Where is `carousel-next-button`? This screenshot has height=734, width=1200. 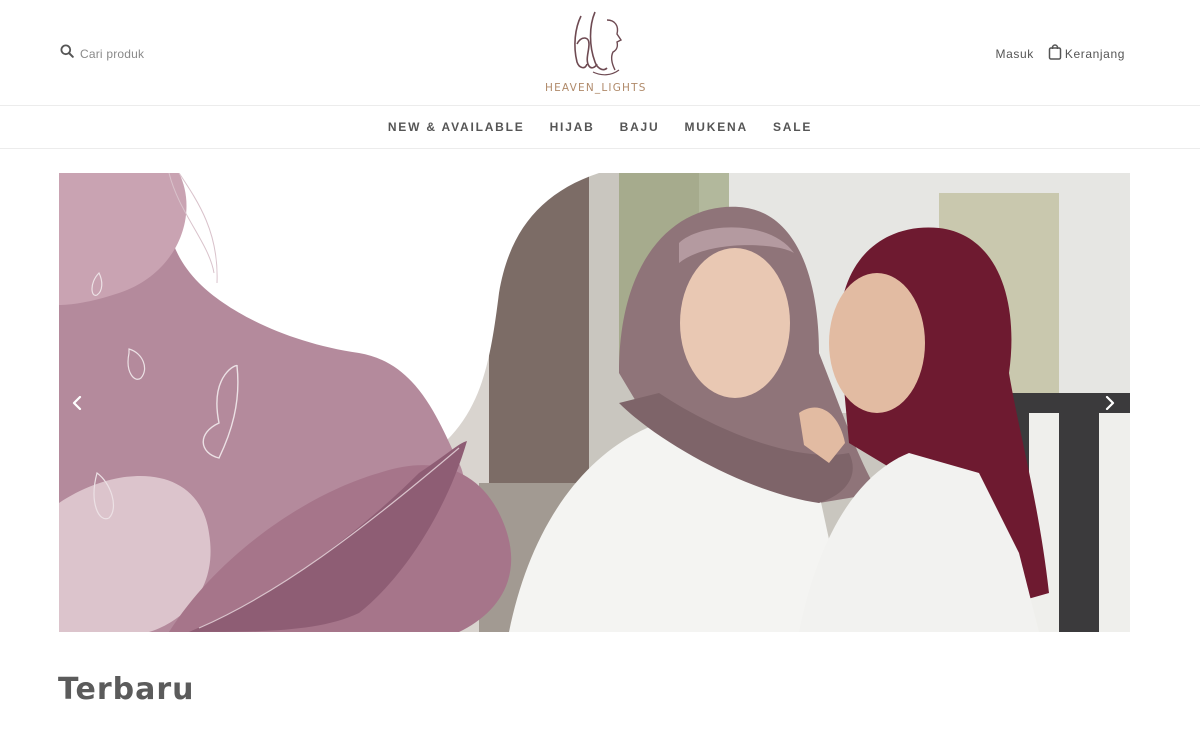
carousel-next-button is located at coordinates (1110, 403).